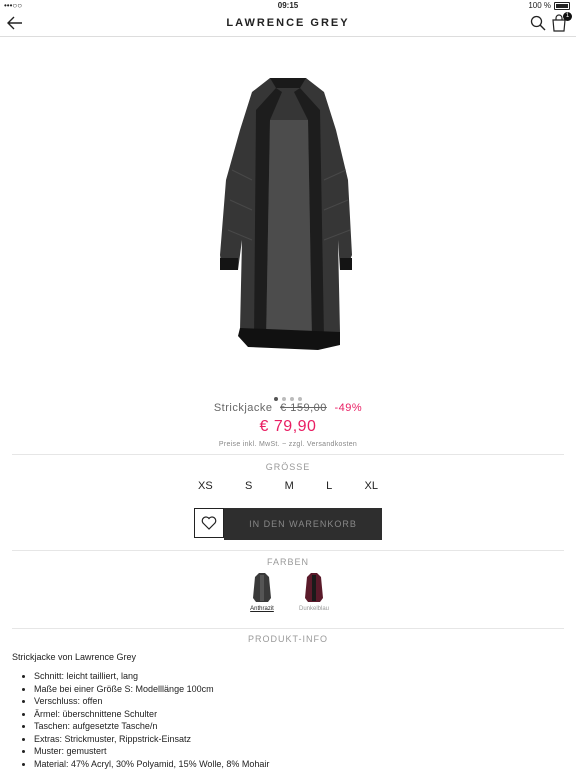 The height and width of the screenshot is (770, 576). What do you see at coordinates (288, 444) in the screenshot?
I see `price-note: Preise inkl. MwSt. ~ zzgl. Versandkosten` at bounding box center [288, 444].